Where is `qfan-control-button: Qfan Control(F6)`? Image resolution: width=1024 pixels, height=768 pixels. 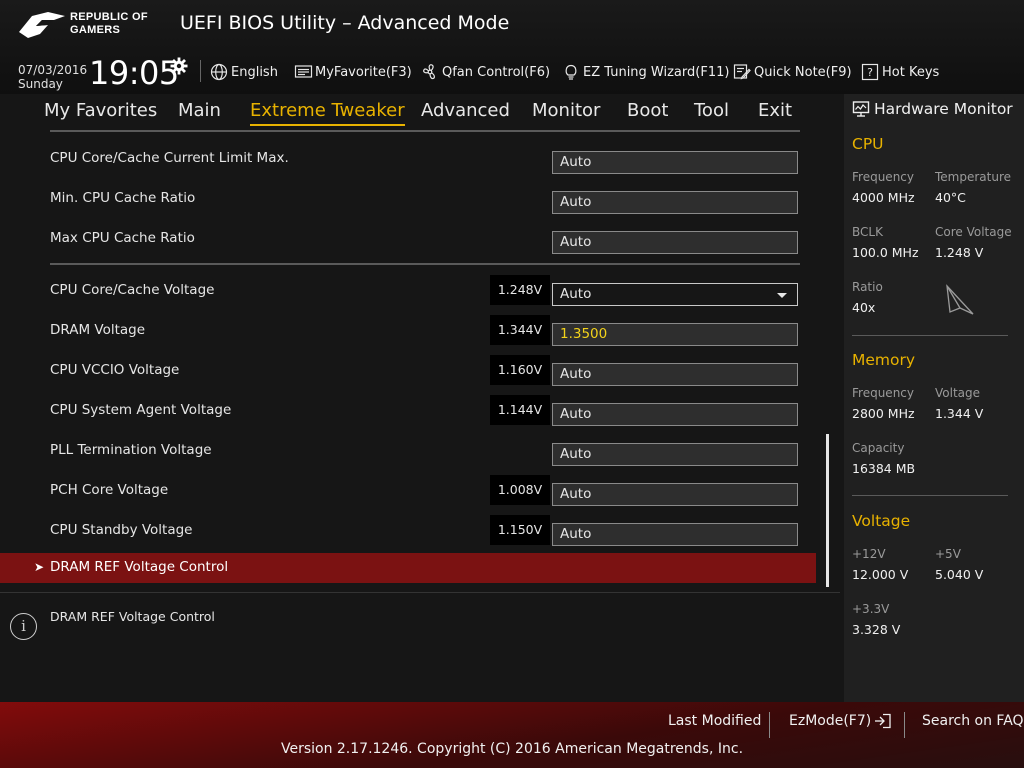 qfan-control-button: Qfan Control(F6) is located at coordinates (485, 72).